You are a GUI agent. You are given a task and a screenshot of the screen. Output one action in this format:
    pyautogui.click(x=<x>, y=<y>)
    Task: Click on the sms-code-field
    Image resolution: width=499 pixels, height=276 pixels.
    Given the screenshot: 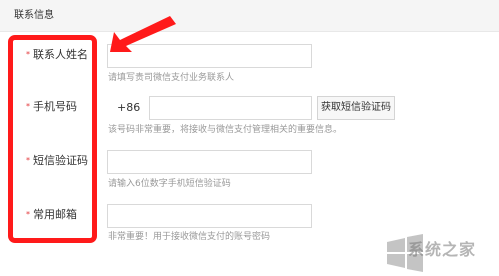 What is the action you would take?
    pyautogui.click(x=209, y=162)
    